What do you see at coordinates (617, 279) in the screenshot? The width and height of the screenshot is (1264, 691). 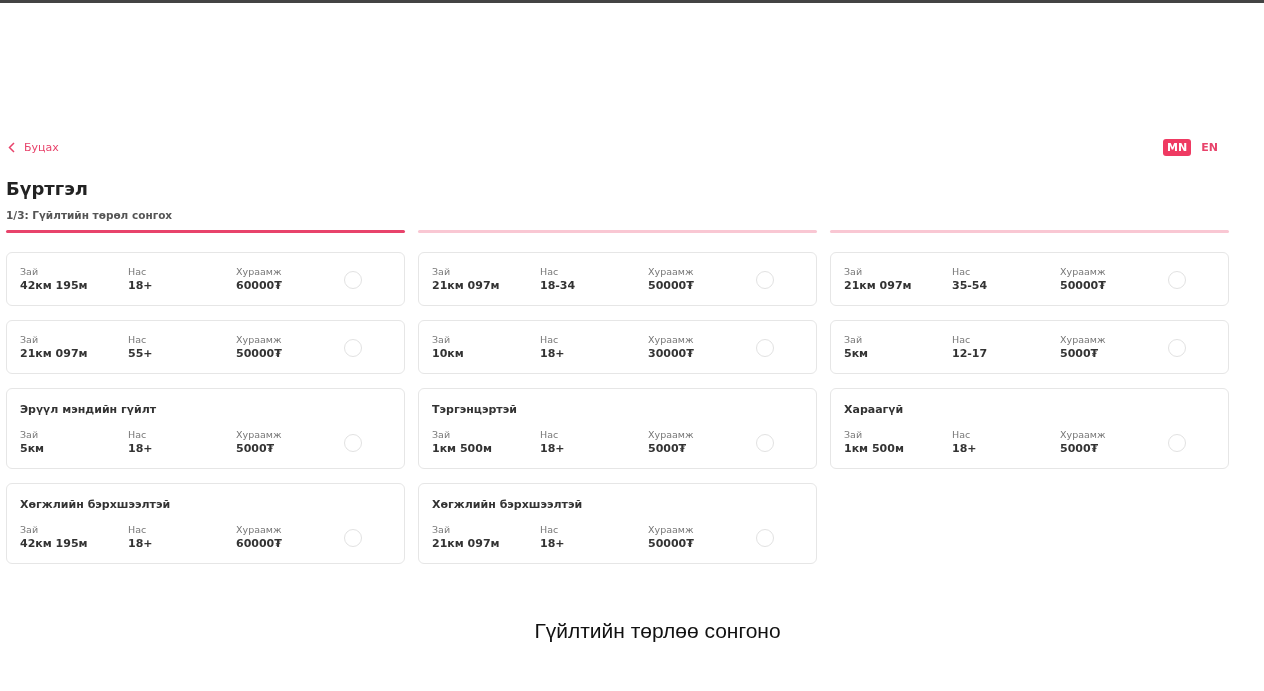 I see `race-option-card: Зай 21км 097м Нас 18-34 Хураамж 50000₮` at bounding box center [617, 279].